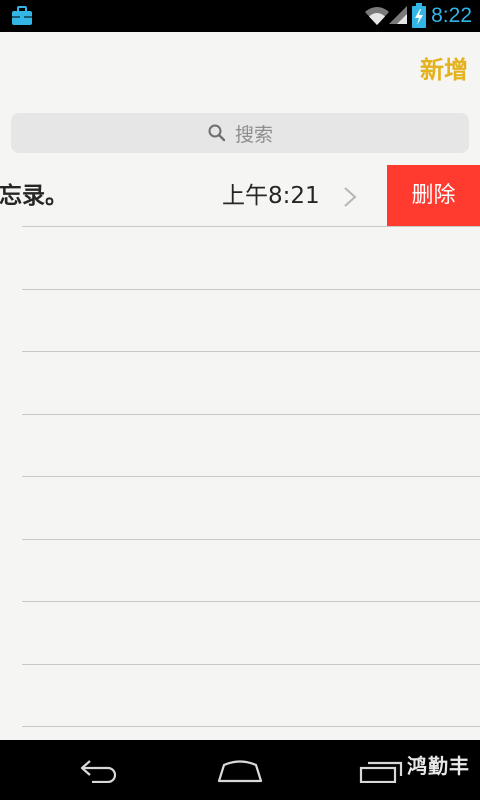 The image size is (480, 800). Describe the element at coordinates (451, 15) in the screenshot. I see `status-clock: 8:22` at that location.